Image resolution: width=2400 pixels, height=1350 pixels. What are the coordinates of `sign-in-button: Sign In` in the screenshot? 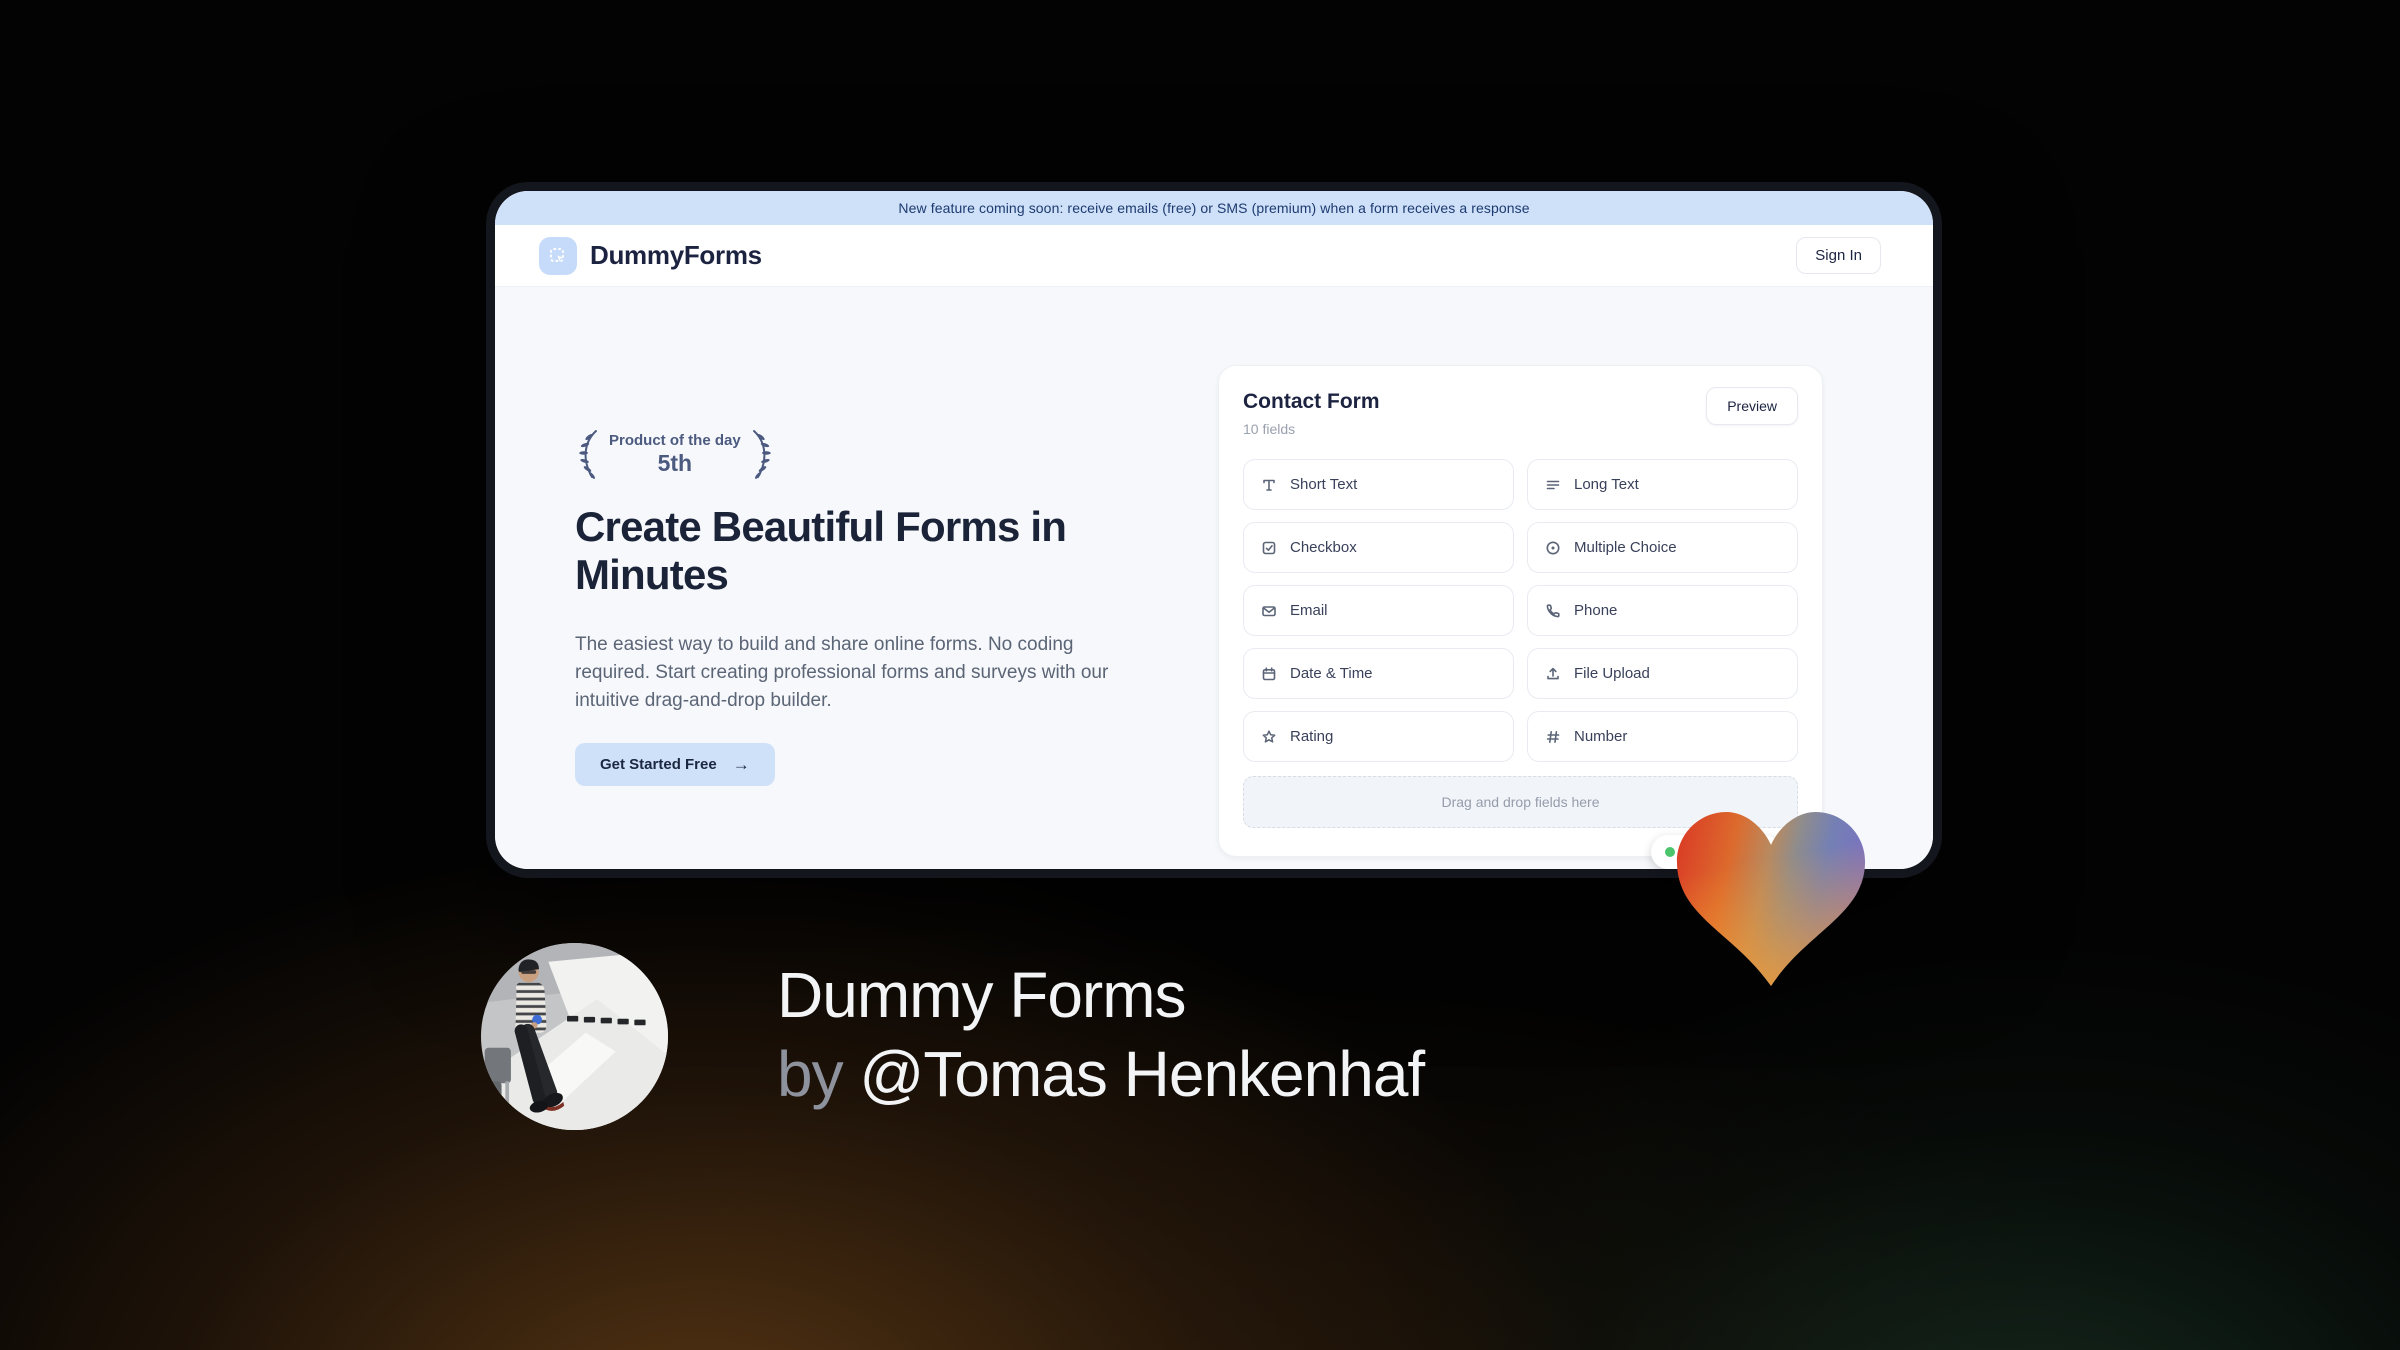 It's located at (1838, 255).